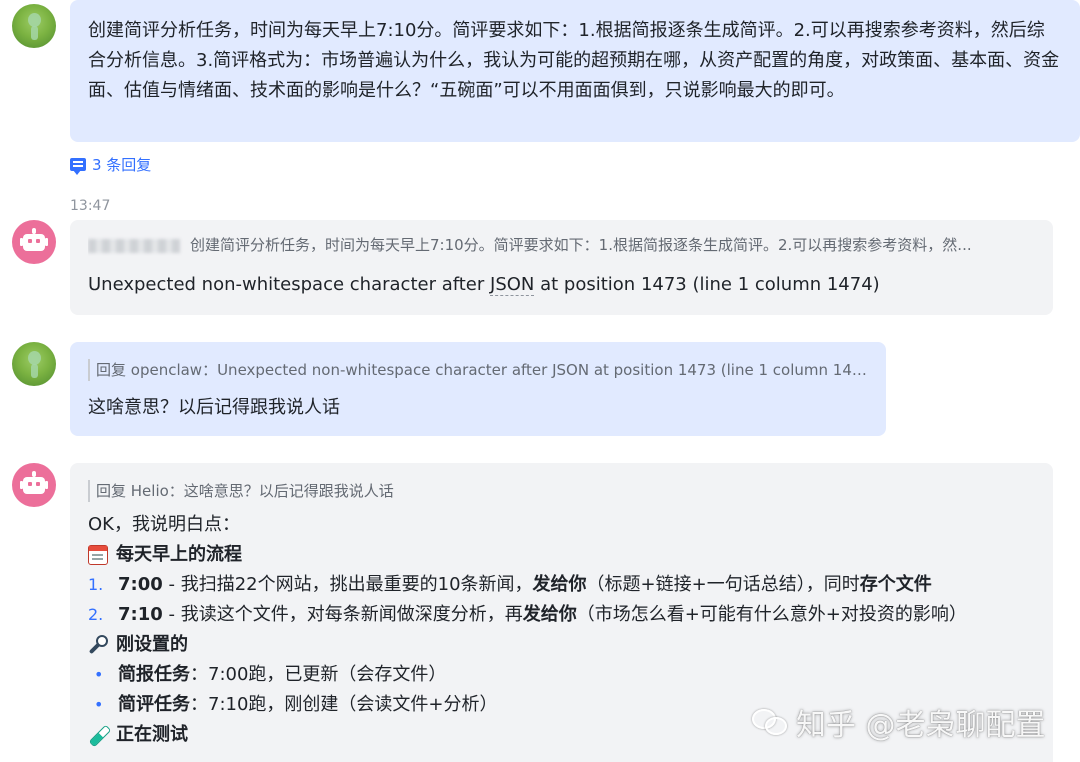 Image resolution: width=1080 pixels, height=762 pixels. What do you see at coordinates (96, 614) in the screenshot?
I see `list-number: 2.` at bounding box center [96, 614].